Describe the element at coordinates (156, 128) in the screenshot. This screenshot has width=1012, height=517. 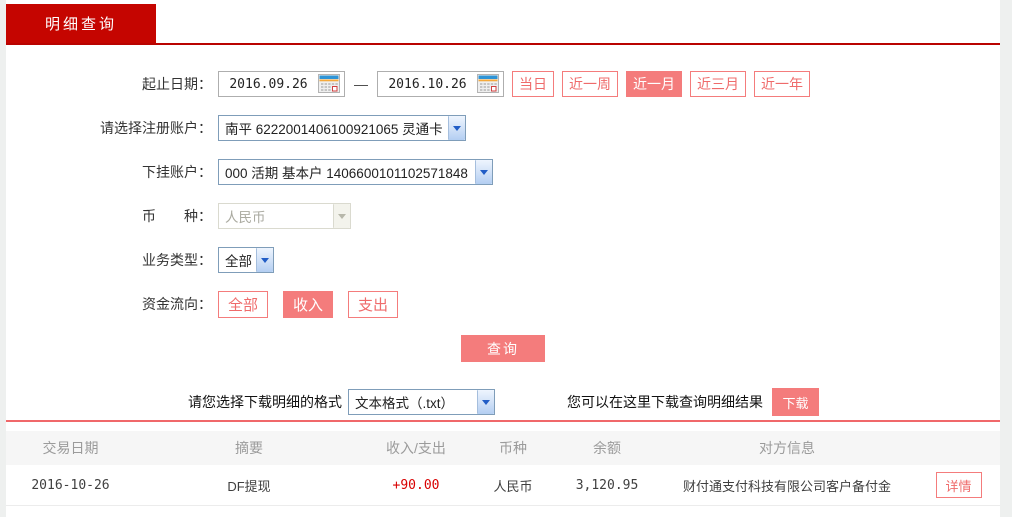
I see `registered-account-label: 请选择注册账户：` at that location.